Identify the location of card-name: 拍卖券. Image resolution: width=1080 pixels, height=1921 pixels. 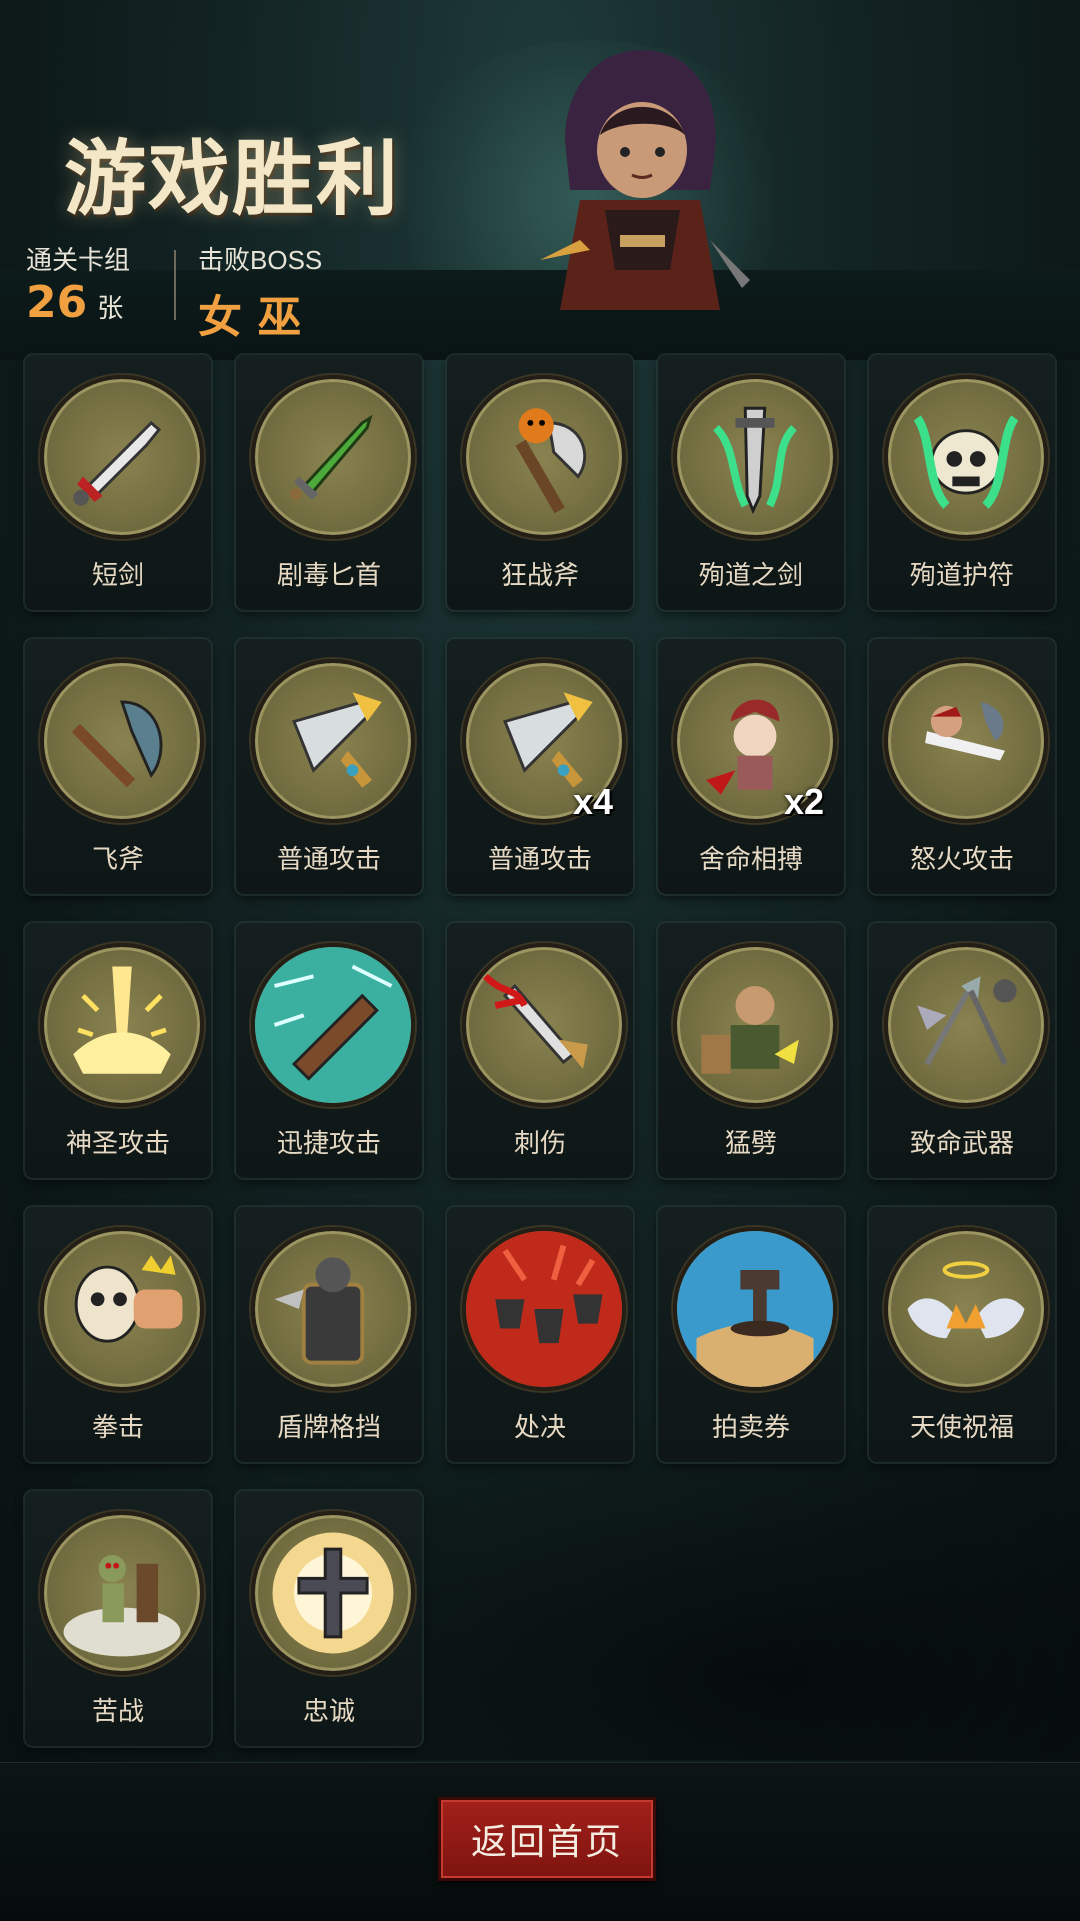
(750, 1428).